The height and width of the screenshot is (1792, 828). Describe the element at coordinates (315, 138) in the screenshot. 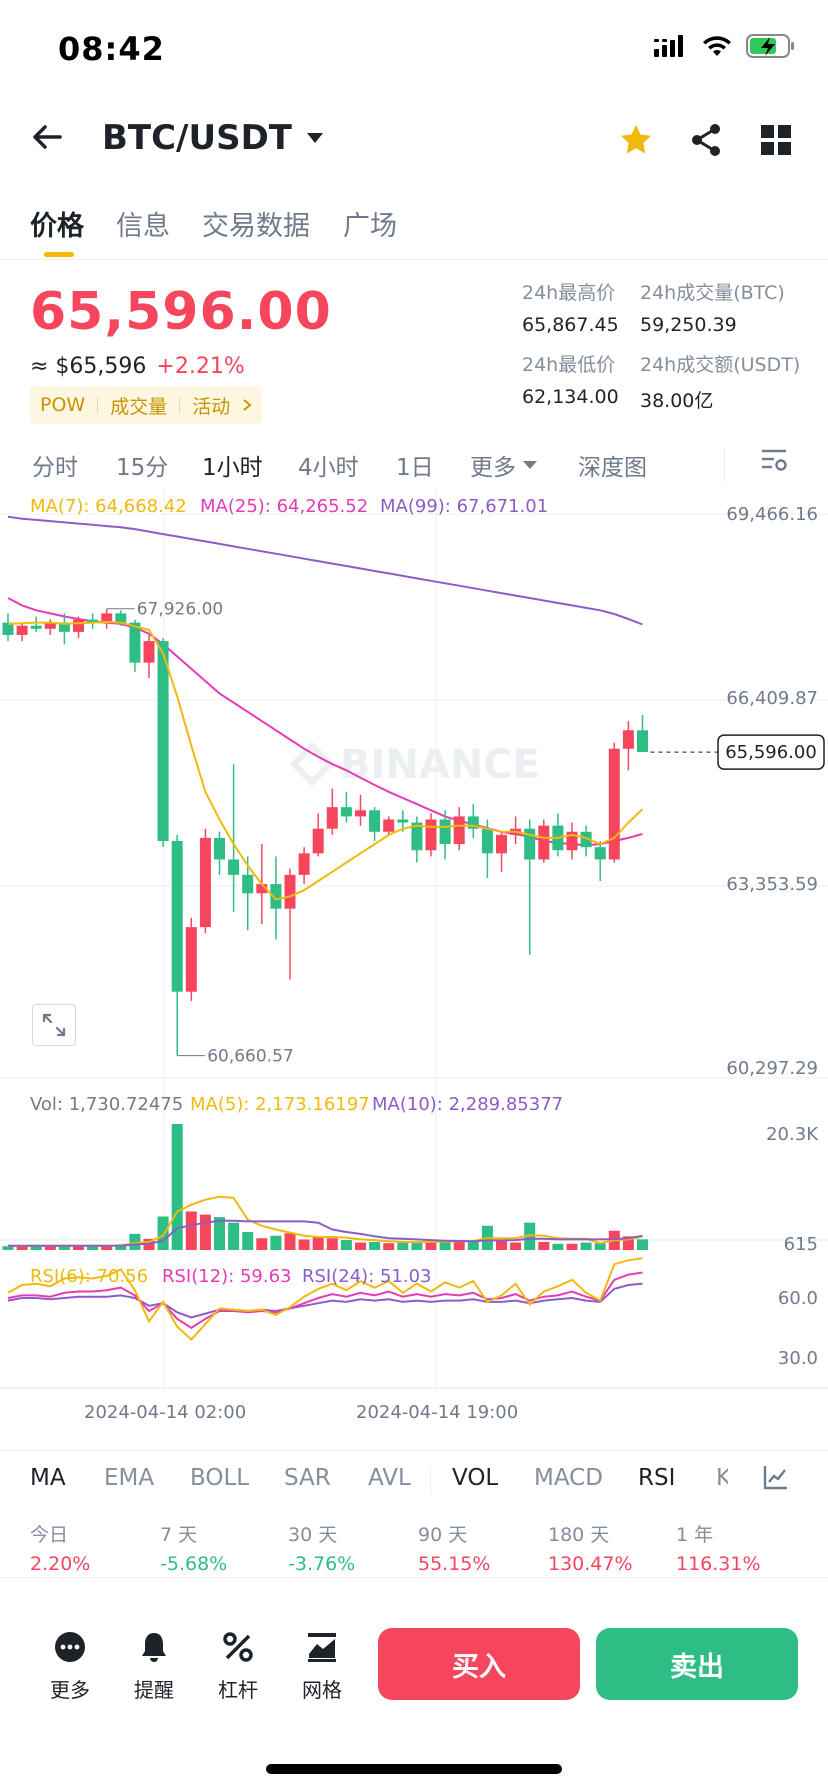

I see `caret-down-icon` at that location.